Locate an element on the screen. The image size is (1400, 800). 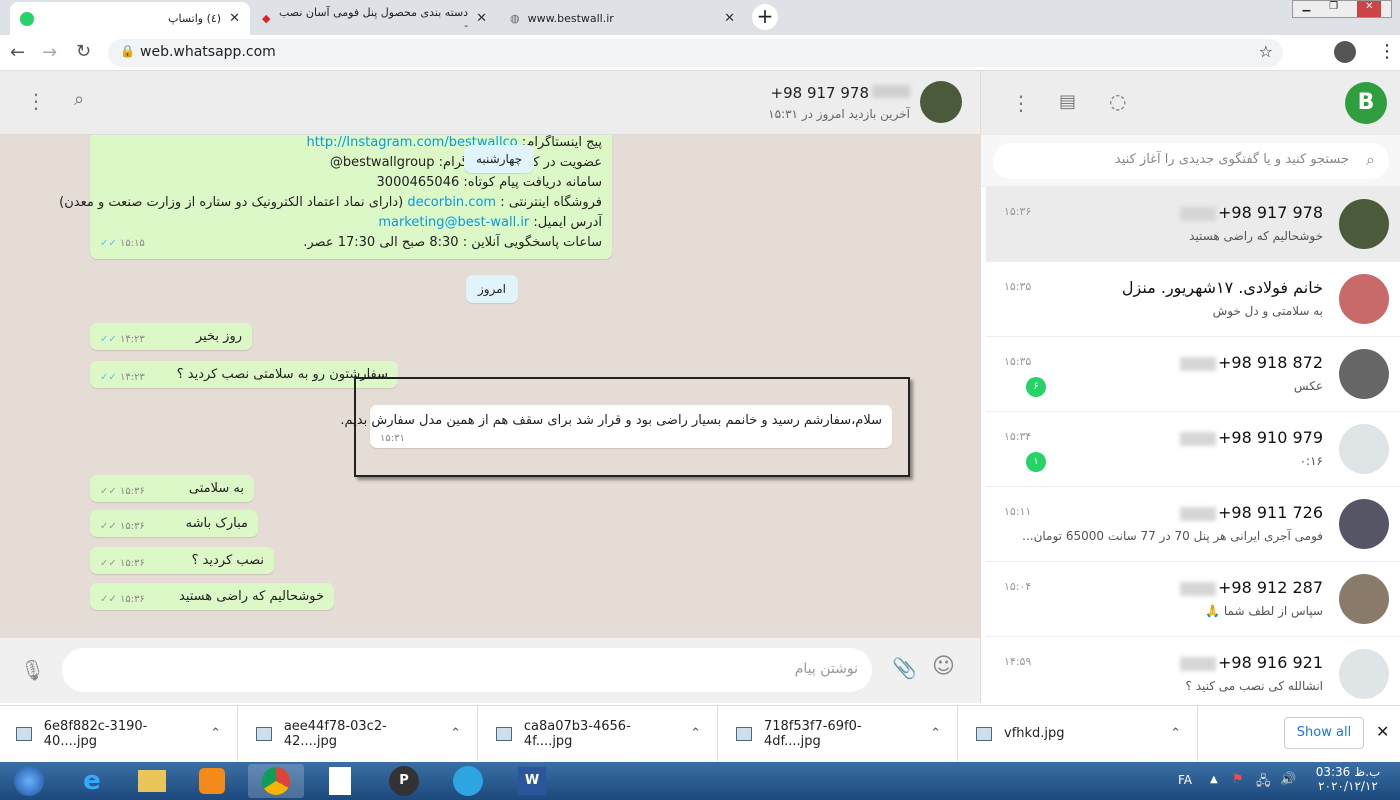
clock: 03:36 ب.ظ ۲۰۲۰/۱۲/۱۲ is located at coordinates (1348, 779).